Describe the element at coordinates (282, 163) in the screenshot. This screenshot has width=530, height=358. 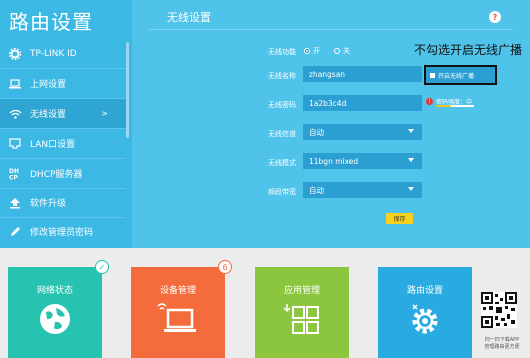
I see `mode-label: 无线模式` at that location.